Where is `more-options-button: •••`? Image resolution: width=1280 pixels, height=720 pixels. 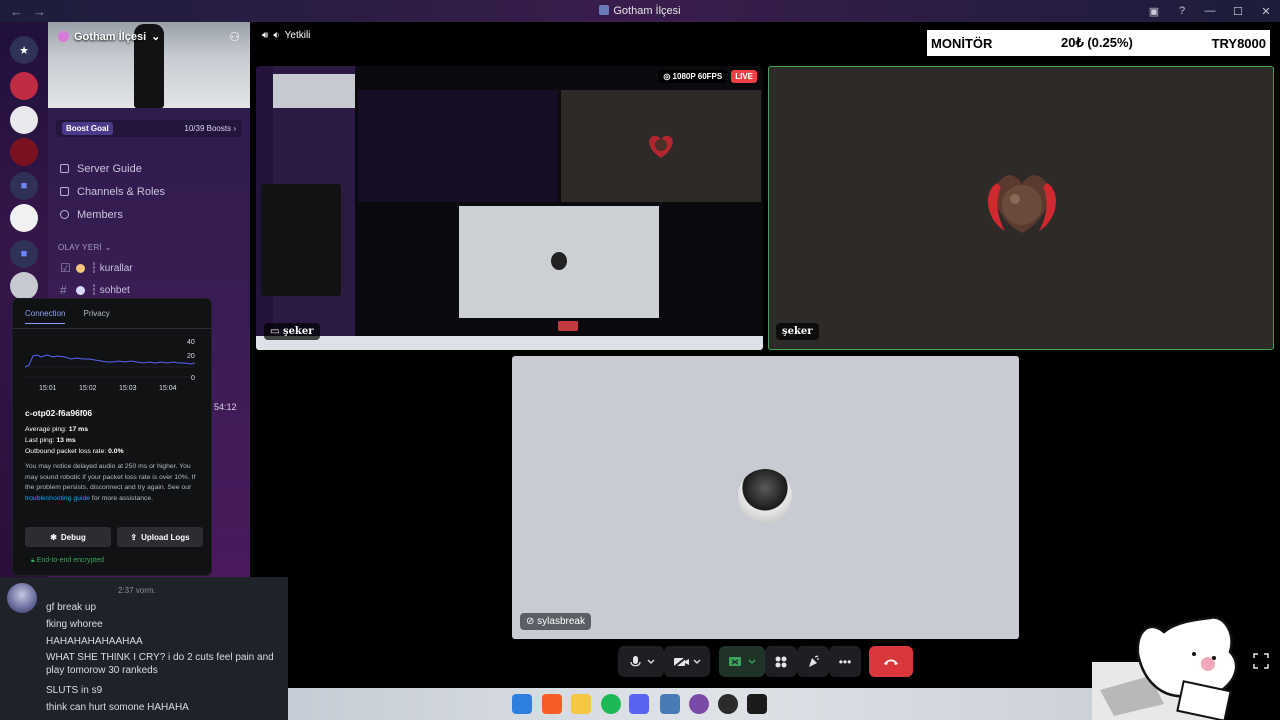
more-options-button: ••• is located at coordinates (845, 661).